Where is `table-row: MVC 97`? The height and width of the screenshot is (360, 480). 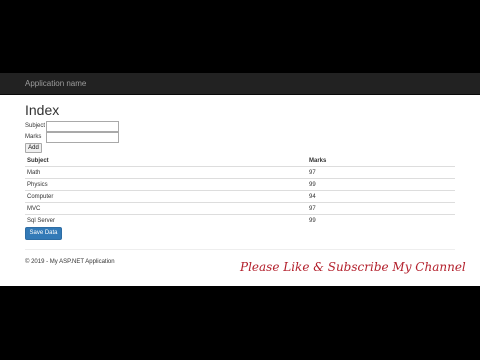
table-row: MVC 97 is located at coordinates (240, 208).